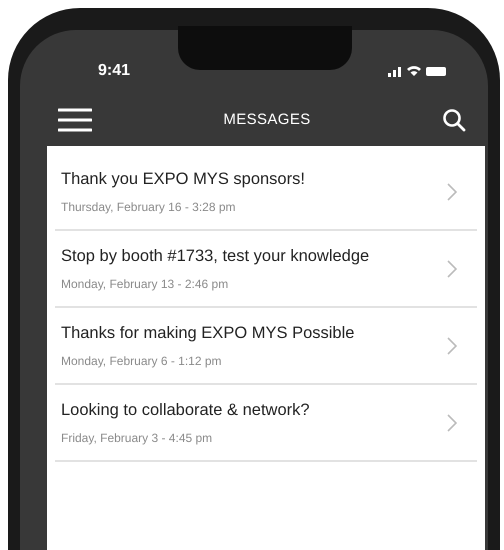  What do you see at coordinates (418, 71) in the screenshot?
I see `status-icons` at bounding box center [418, 71].